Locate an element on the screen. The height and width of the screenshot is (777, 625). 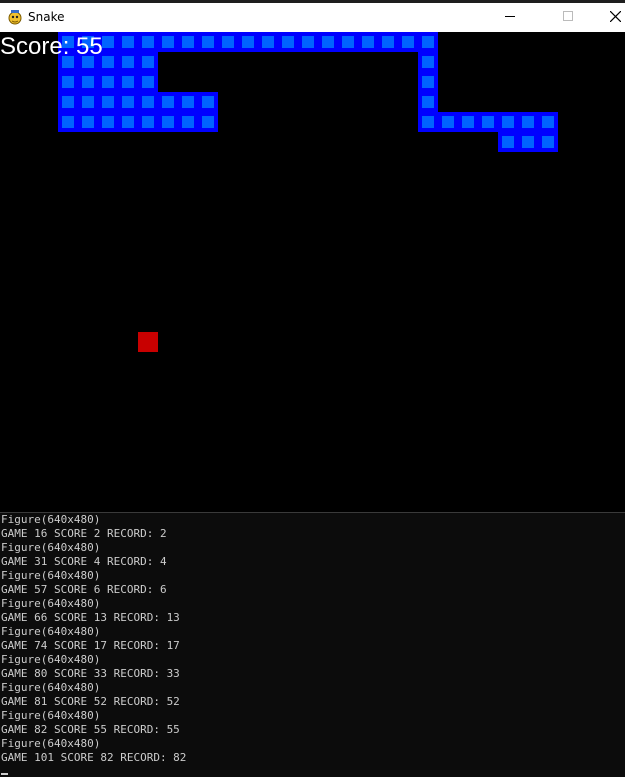
console-line: GAME 80 SCORE 33 RECORD: 33 is located at coordinates (90, 673).